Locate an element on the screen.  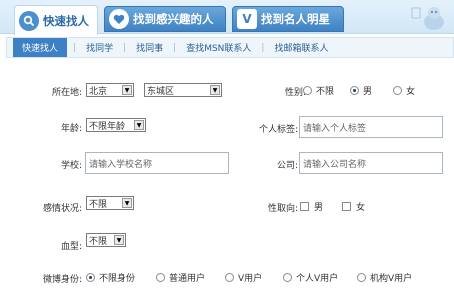
district-value: 东城区 is located at coordinates (161, 91).